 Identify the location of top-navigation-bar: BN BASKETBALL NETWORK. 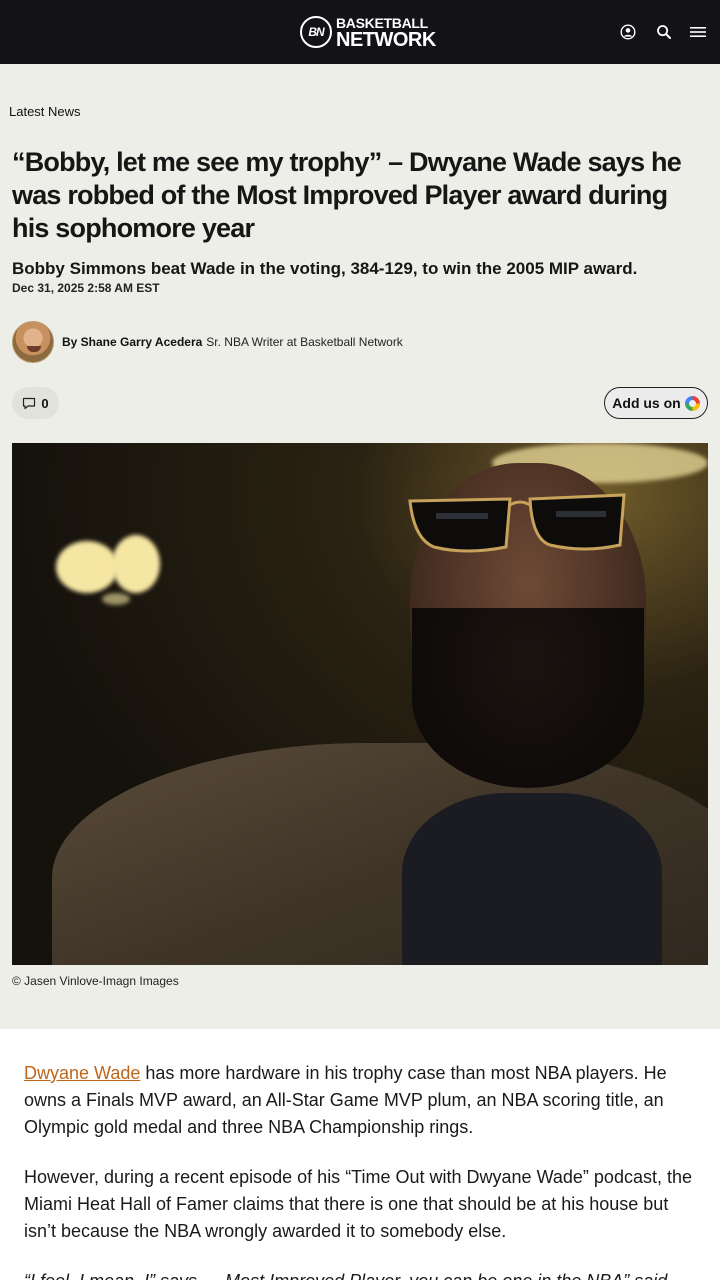
(360, 32).